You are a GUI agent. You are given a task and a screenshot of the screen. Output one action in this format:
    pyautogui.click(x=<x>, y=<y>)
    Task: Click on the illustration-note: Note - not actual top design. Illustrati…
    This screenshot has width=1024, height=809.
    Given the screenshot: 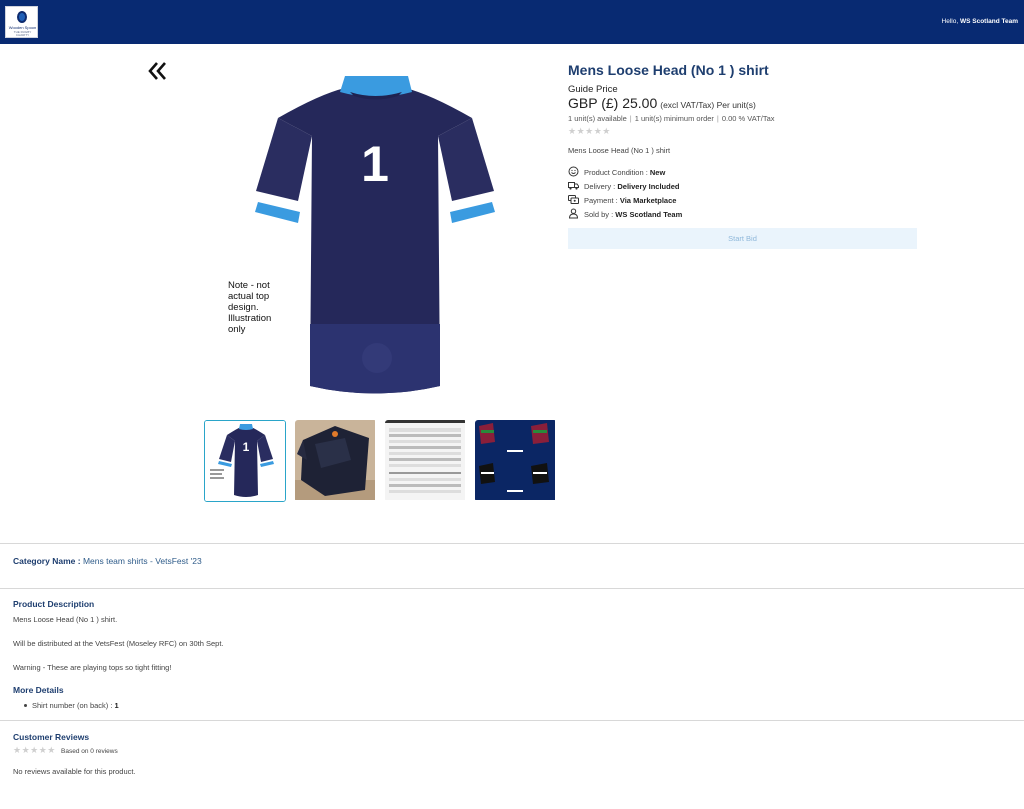 What is the action you would take?
    pyautogui.click(x=250, y=307)
    